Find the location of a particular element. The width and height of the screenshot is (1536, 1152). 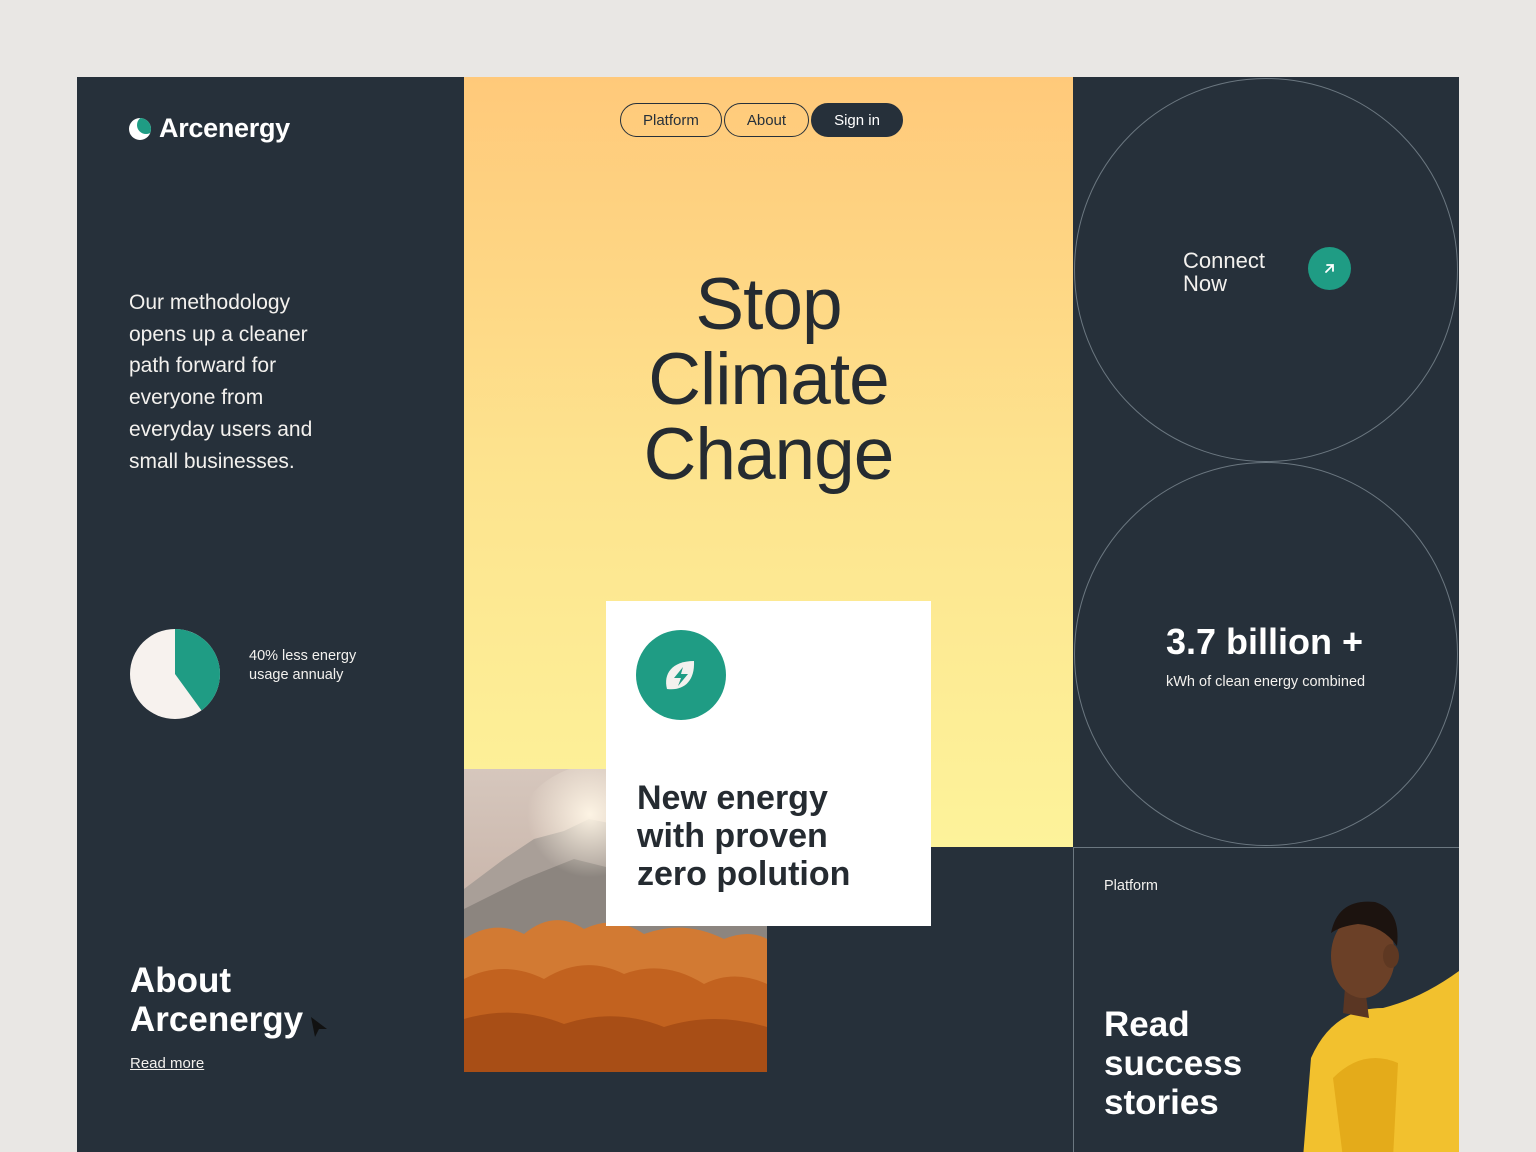

stat-value: 3.7 billion + is located at coordinates (1265, 641).